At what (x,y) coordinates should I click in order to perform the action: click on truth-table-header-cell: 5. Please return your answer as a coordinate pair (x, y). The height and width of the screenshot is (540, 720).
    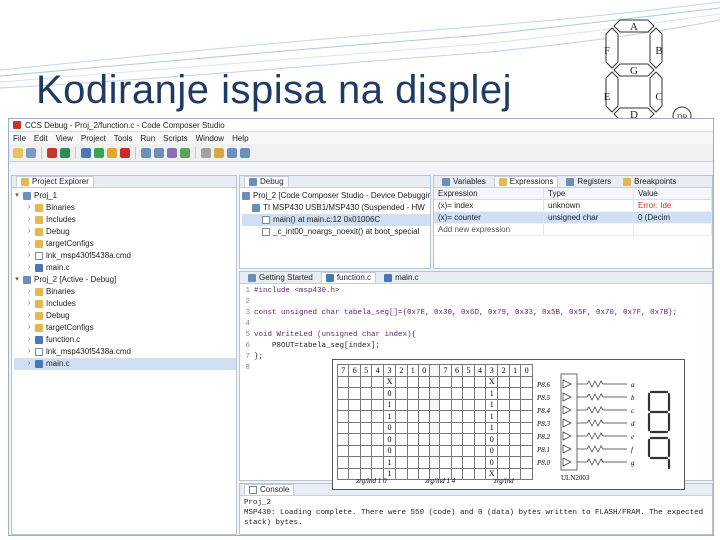
    Looking at the image, I should click on (366, 370).